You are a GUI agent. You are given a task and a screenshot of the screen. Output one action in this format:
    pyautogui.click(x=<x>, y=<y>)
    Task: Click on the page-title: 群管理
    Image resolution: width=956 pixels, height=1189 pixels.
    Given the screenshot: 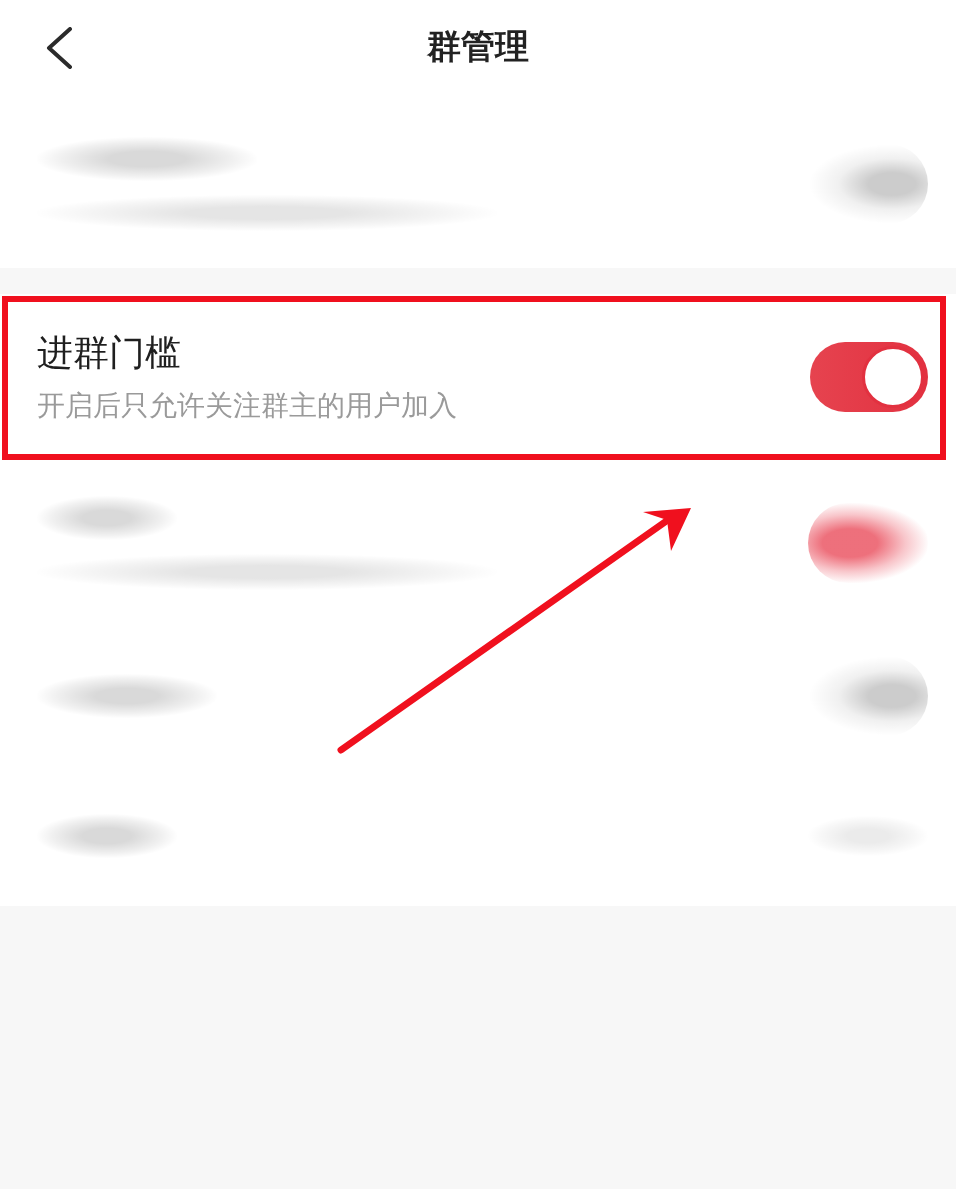 What is the action you would take?
    pyautogui.click(x=478, y=46)
    